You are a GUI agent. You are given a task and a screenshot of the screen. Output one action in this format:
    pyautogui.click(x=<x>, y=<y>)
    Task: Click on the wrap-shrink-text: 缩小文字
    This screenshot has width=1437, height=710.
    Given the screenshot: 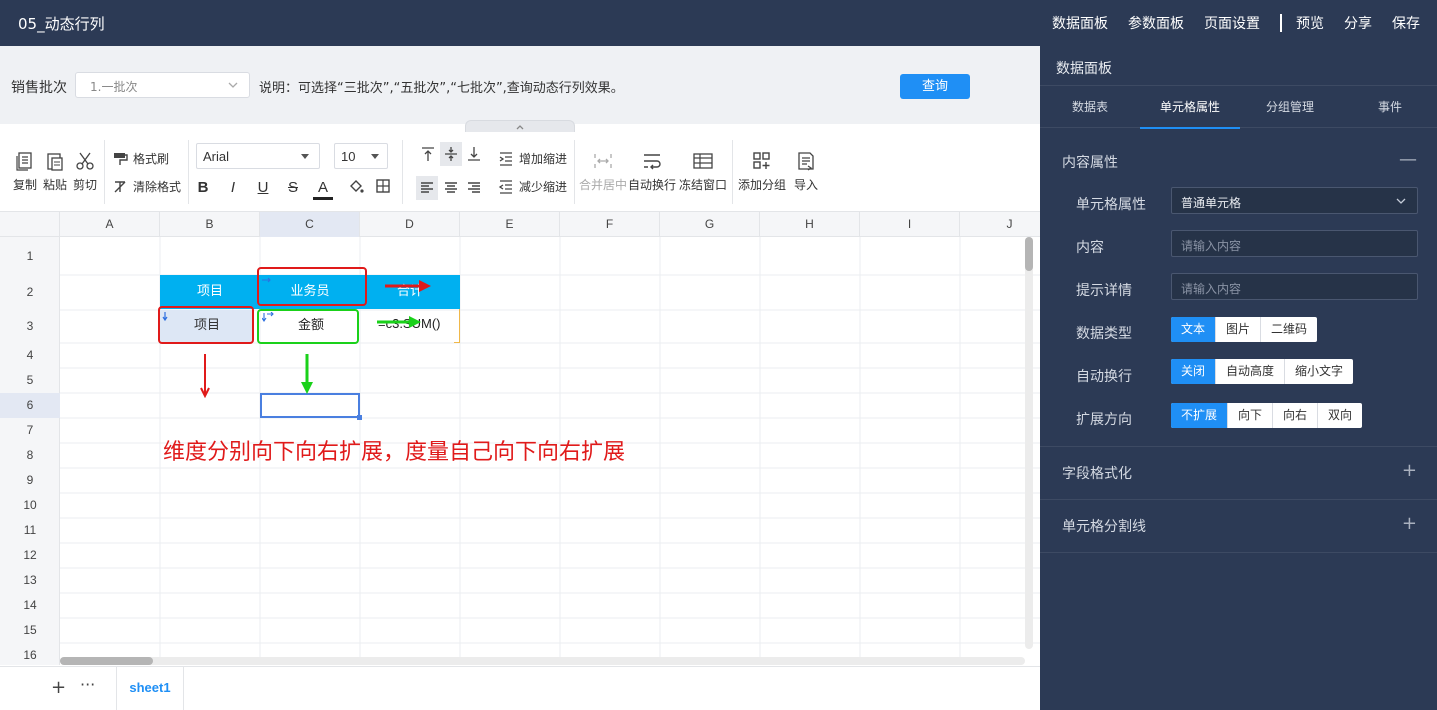 What is the action you would take?
    pyautogui.click(x=1319, y=371)
    